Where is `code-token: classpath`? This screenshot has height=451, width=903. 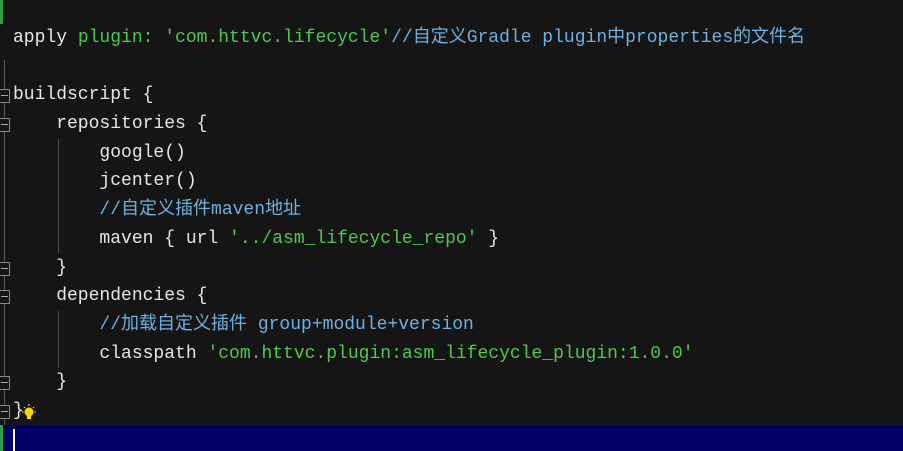 code-token: classpath is located at coordinates (110, 353).